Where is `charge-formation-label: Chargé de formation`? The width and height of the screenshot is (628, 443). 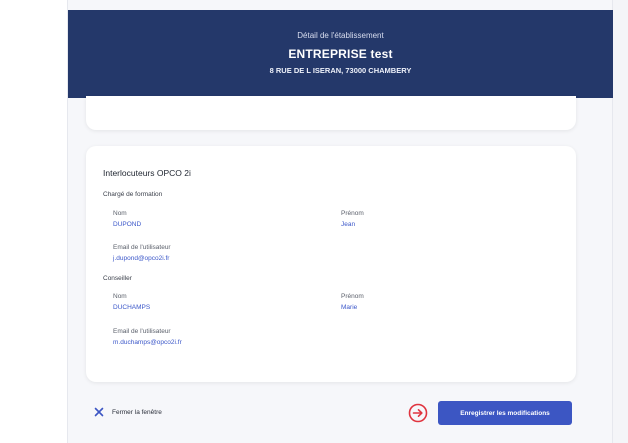
charge-formation-label: Chargé de formation is located at coordinates (133, 194).